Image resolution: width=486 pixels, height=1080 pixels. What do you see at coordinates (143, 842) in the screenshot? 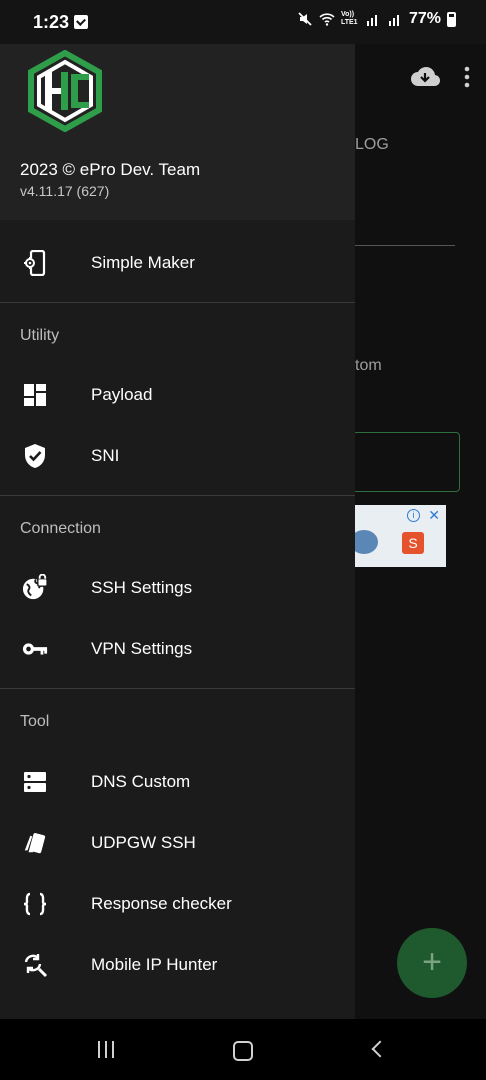
I see `menu-label-udpgw-ssh: UDPGW SSH` at bounding box center [143, 842].